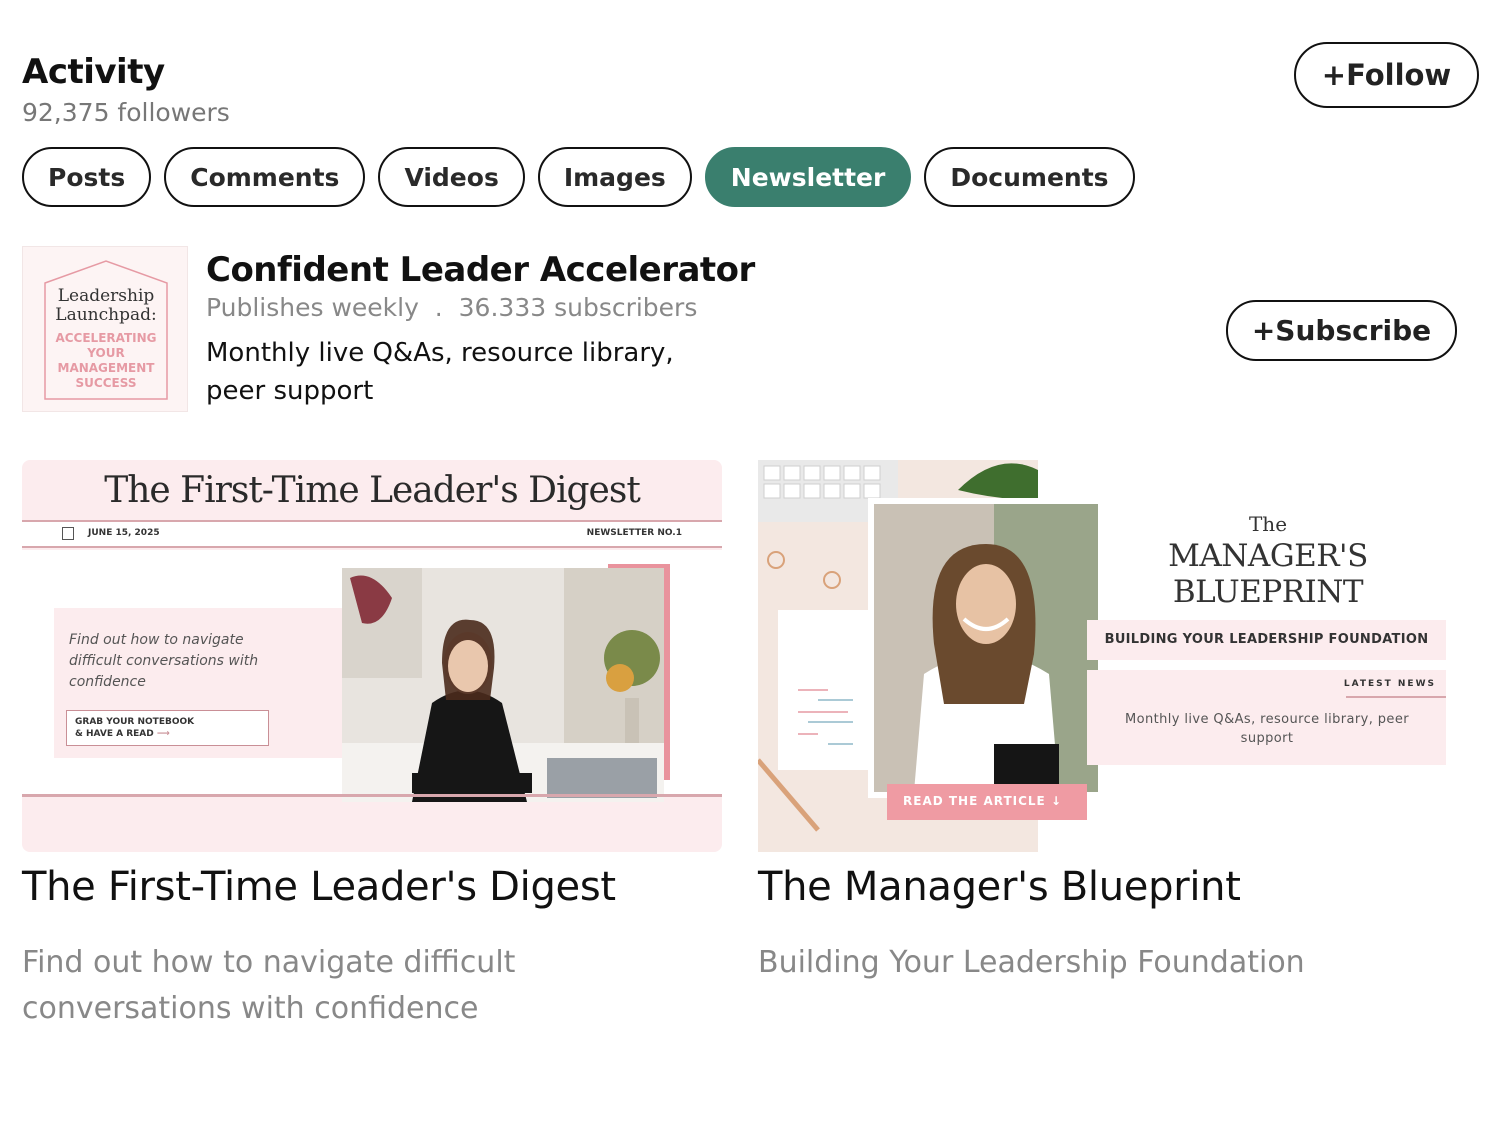  I want to click on cover-photo-smiling-woman, so click(986, 648).